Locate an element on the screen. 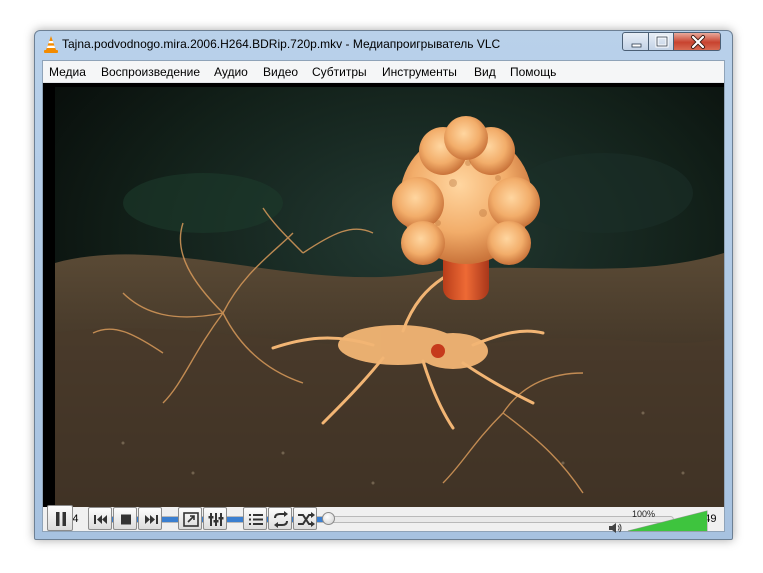  maximize-button is located at coordinates (661, 41).